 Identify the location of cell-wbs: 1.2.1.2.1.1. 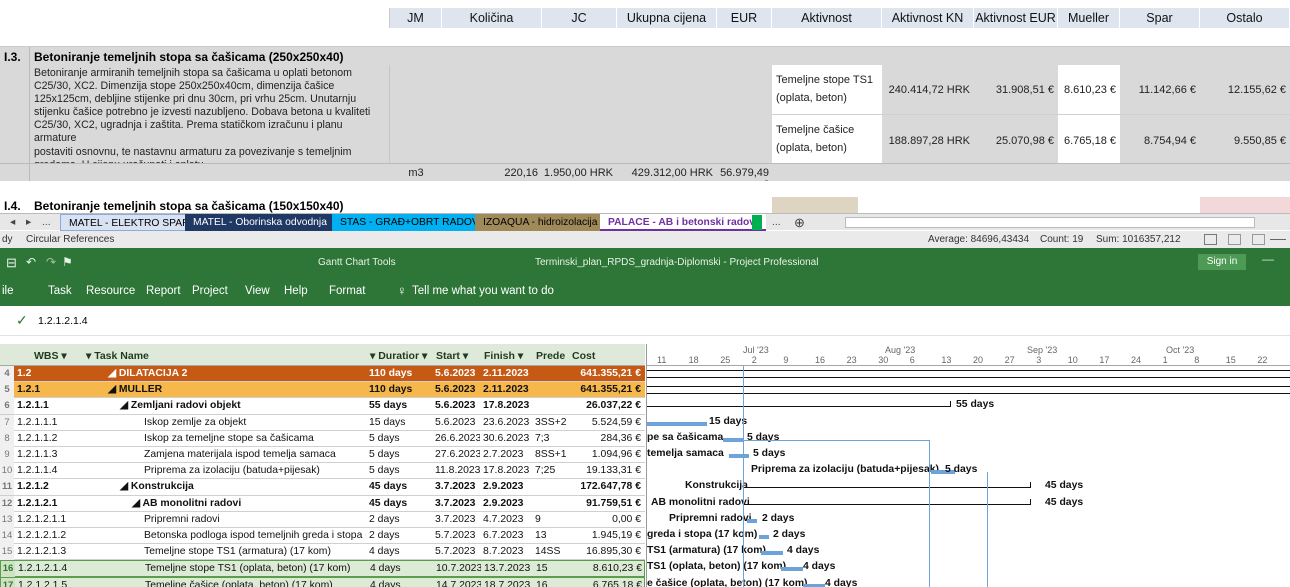
(48, 520).